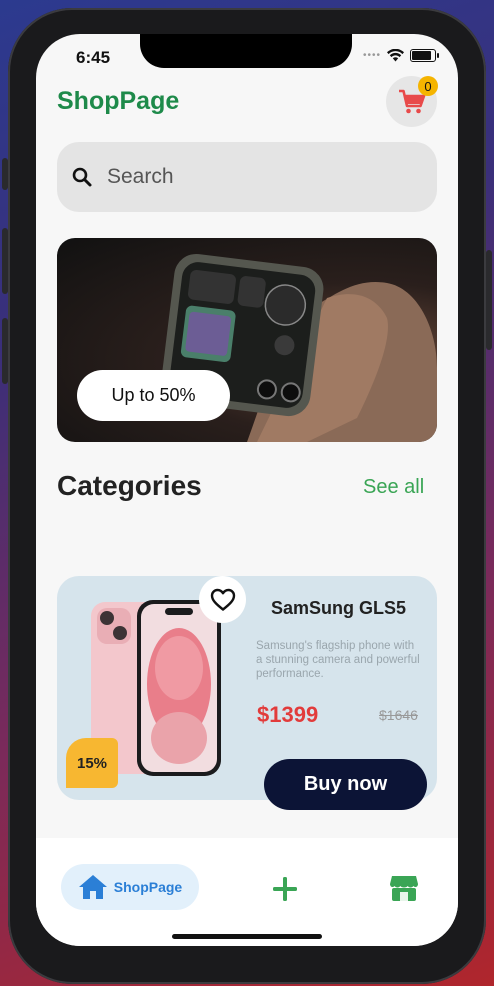 The height and width of the screenshot is (986, 494). What do you see at coordinates (428, 86) in the screenshot?
I see `cart-count-badge: 0` at bounding box center [428, 86].